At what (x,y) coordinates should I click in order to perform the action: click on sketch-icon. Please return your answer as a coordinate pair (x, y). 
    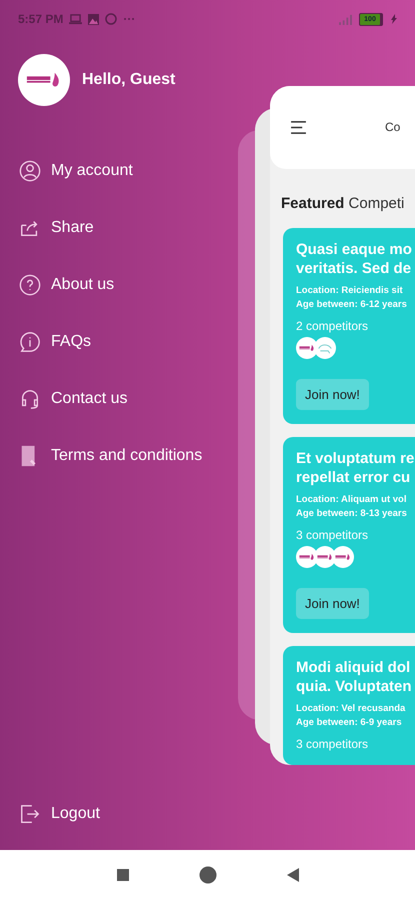
    Looking at the image, I should click on (325, 348).